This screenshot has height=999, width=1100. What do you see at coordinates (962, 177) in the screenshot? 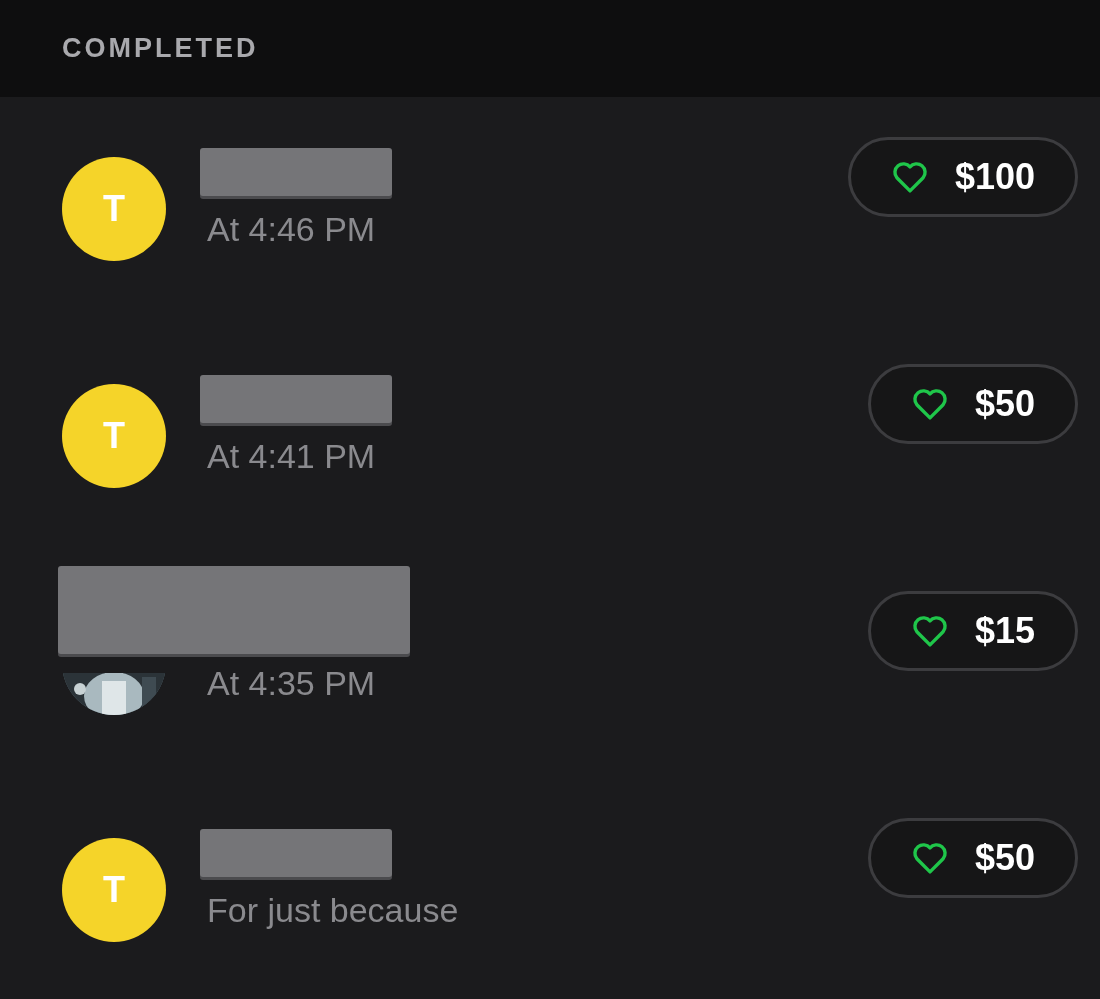
I see `amount-button: $100` at bounding box center [962, 177].